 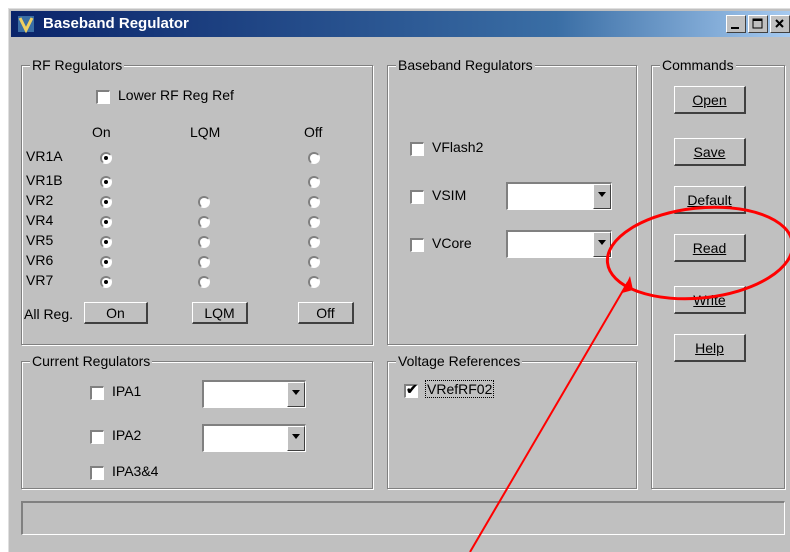 I want to click on highlight-ellipse, so click(x=697, y=253).